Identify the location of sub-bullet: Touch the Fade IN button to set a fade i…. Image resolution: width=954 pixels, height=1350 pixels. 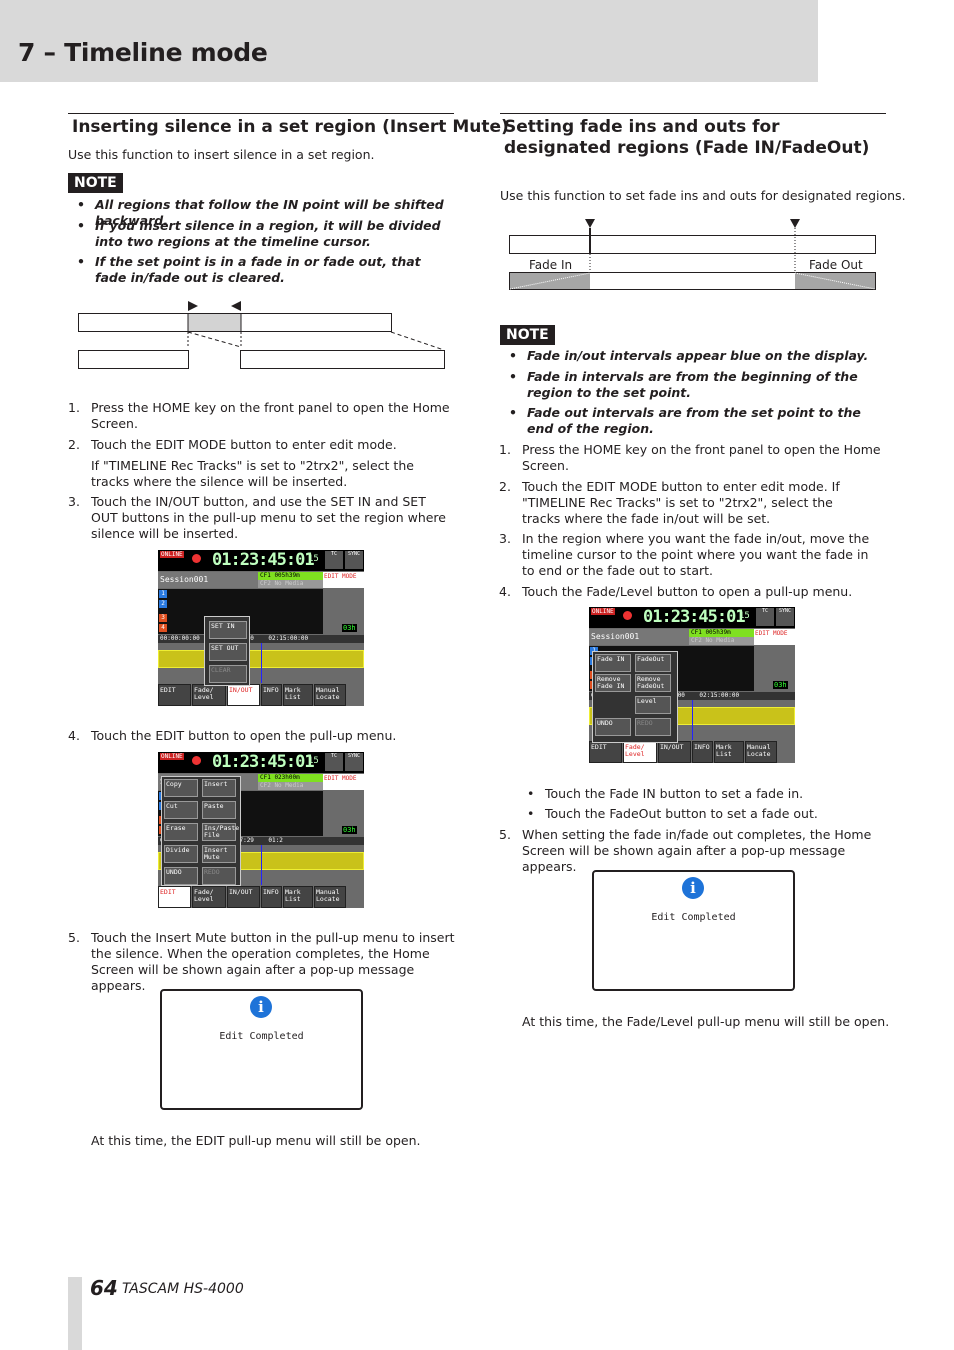
(665, 794).